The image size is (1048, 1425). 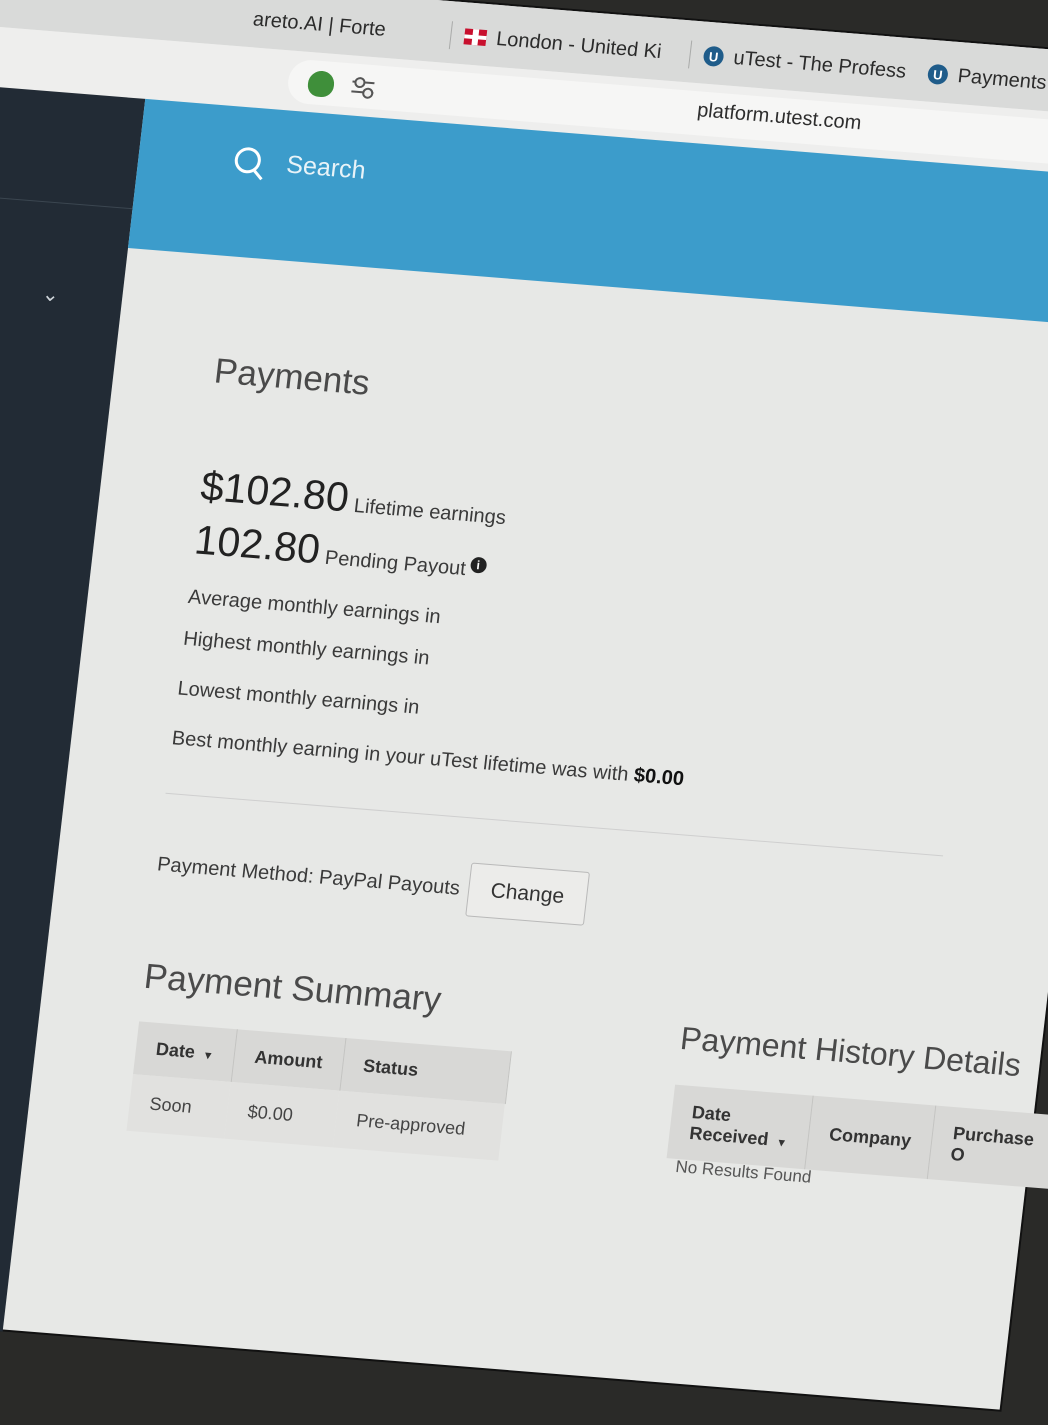 What do you see at coordinates (257, 544) in the screenshot?
I see `pending-amount: 102.80` at bounding box center [257, 544].